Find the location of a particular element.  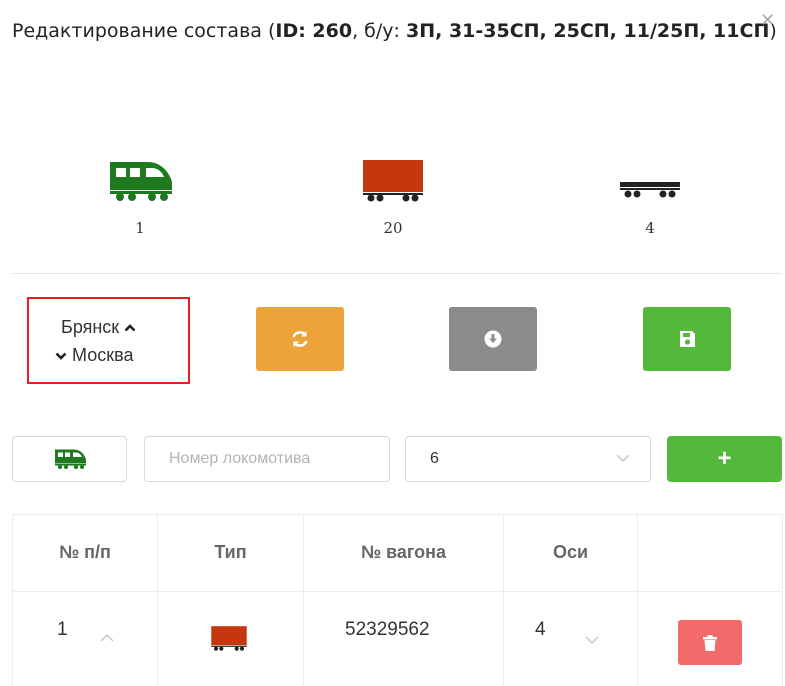

route-from: Брянск is located at coordinates (98, 327).